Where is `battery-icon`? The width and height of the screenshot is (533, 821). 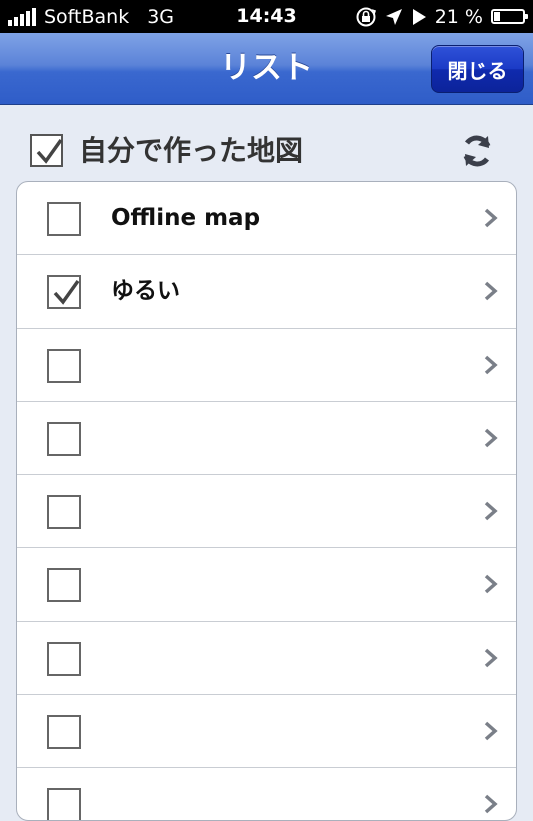
battery-icon is located at coordinates (509, 16).